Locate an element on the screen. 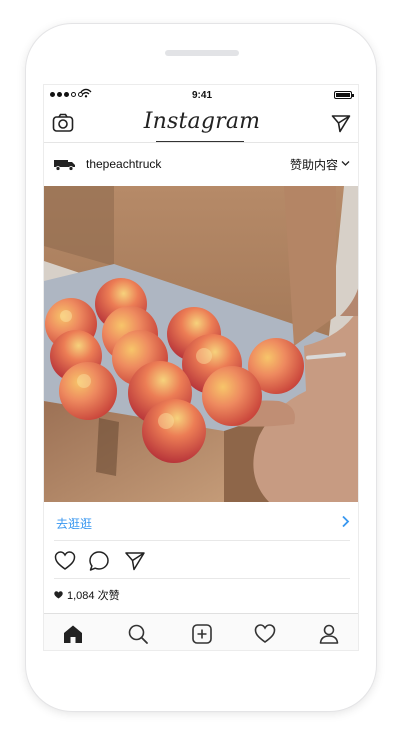  instagram-logo: Instagram is located at coordinates (202, 121).